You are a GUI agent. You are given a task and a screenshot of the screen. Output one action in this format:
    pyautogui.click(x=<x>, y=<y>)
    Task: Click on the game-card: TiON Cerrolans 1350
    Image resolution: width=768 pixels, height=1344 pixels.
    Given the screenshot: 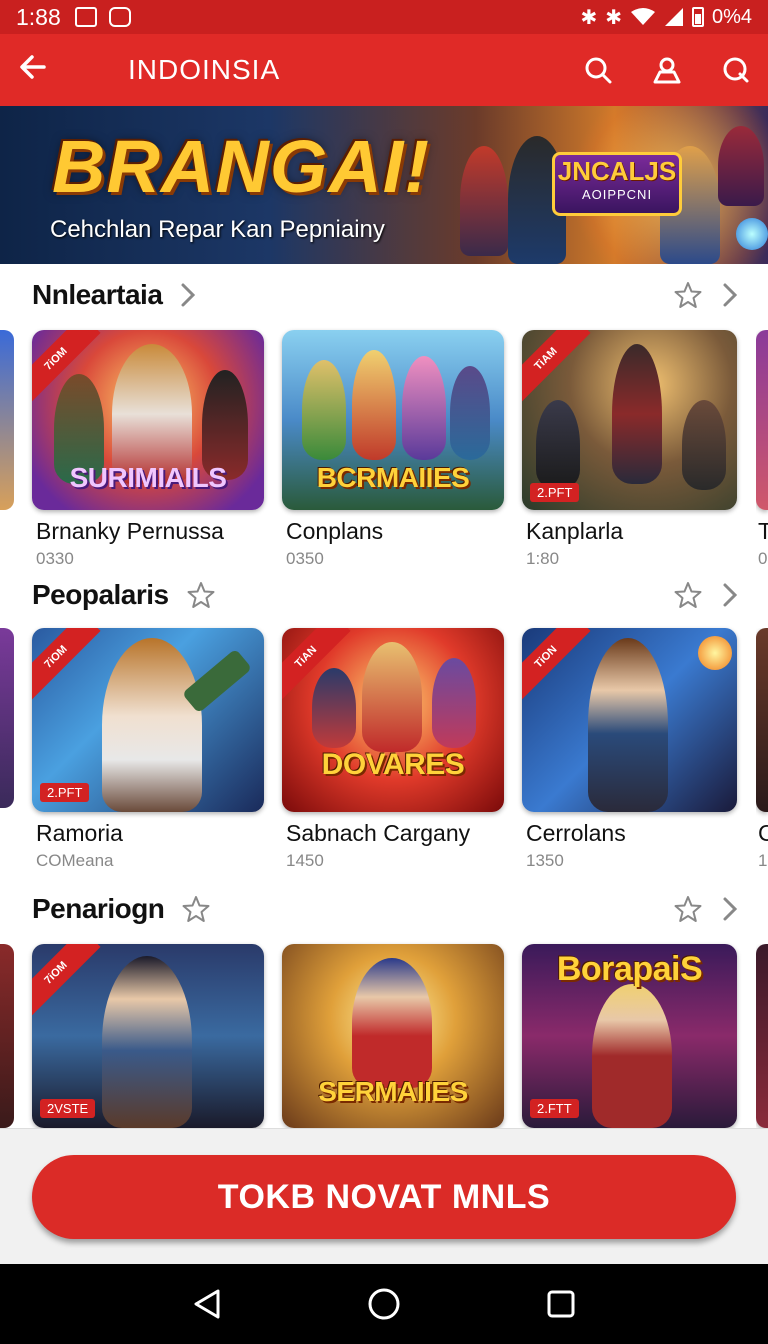 What is the action you would take?
    pyautogui.click(x=629, y=749)
    